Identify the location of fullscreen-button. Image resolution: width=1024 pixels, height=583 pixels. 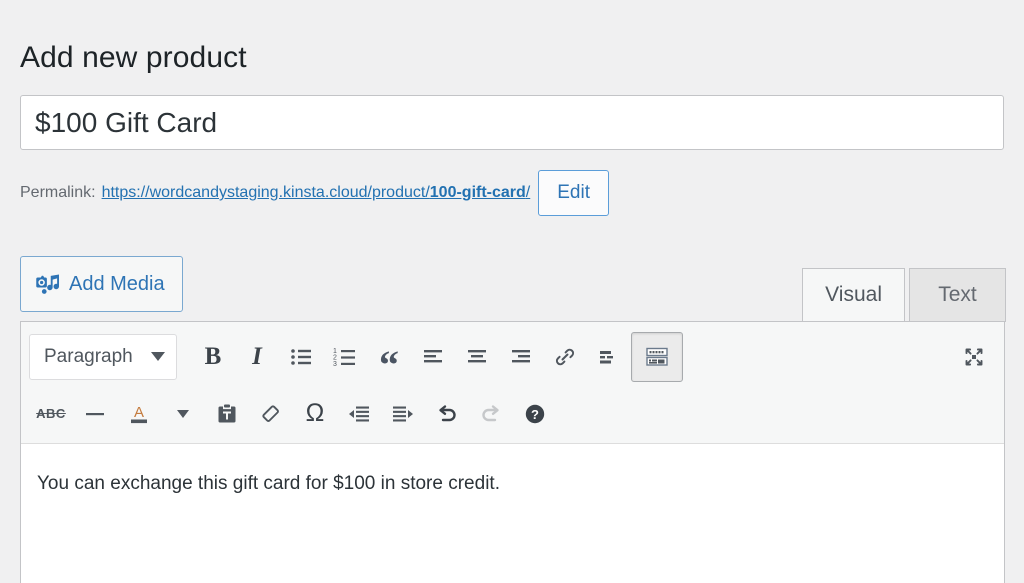
(974, 357).